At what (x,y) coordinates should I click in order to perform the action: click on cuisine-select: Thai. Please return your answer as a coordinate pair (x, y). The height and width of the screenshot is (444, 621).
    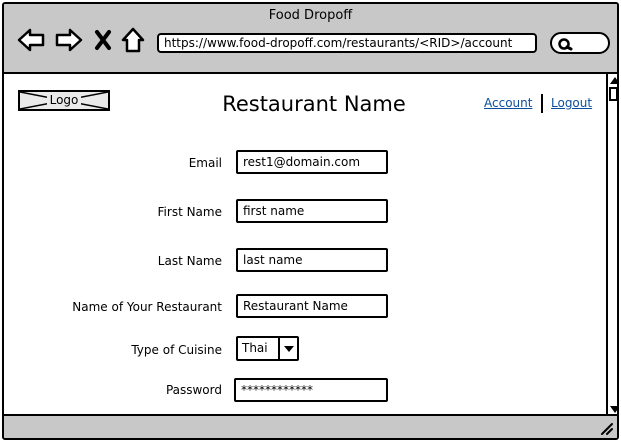
    Looking at the image, I should click on (267, 348).